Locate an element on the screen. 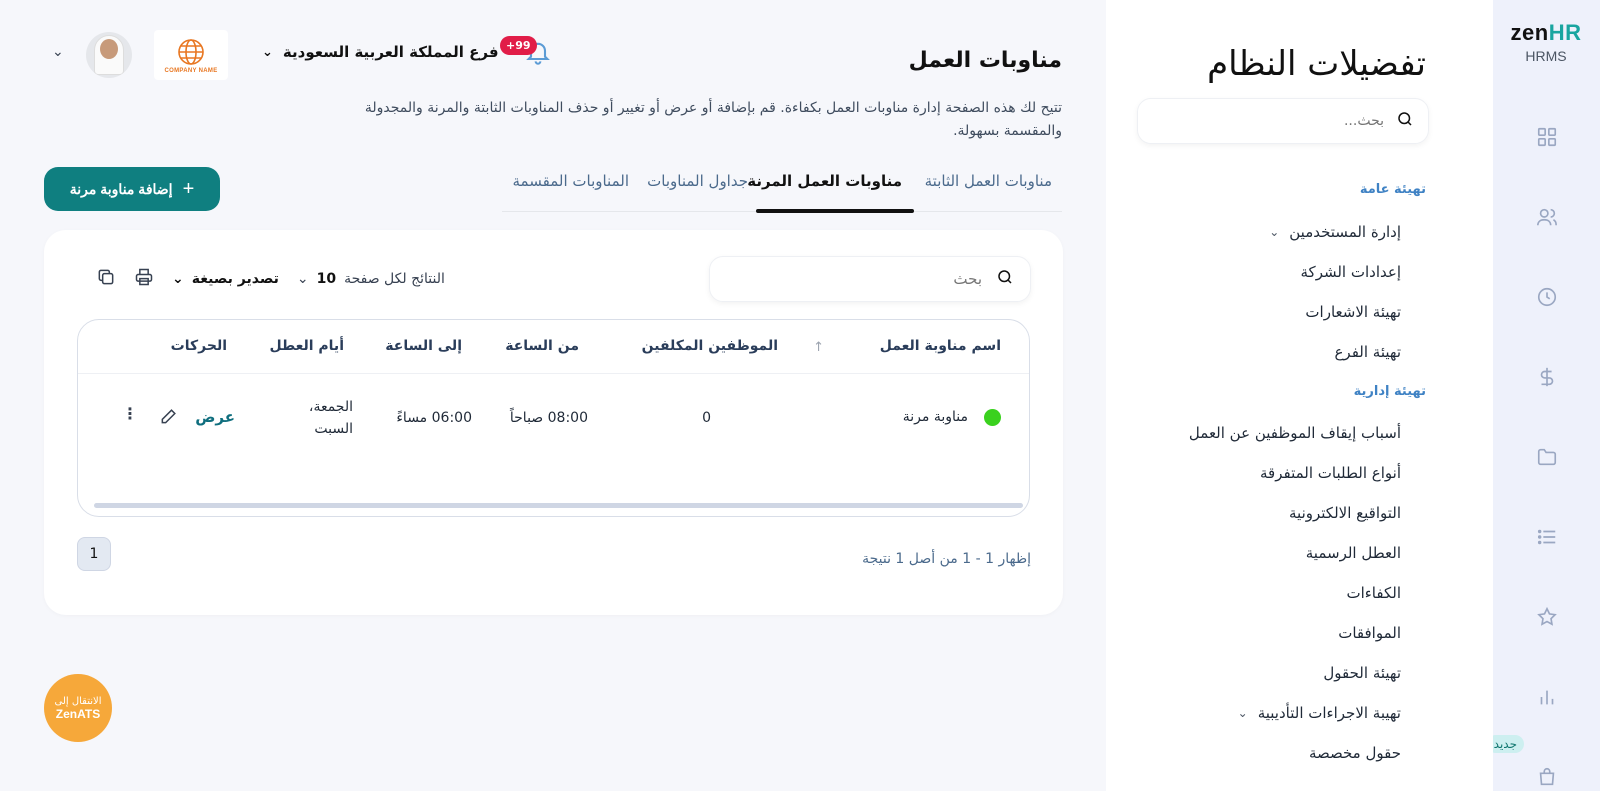 This screenshot has width=1600, height=791. pref-item-company: إعدادات الشركة is located at coordinates (1351, 272).